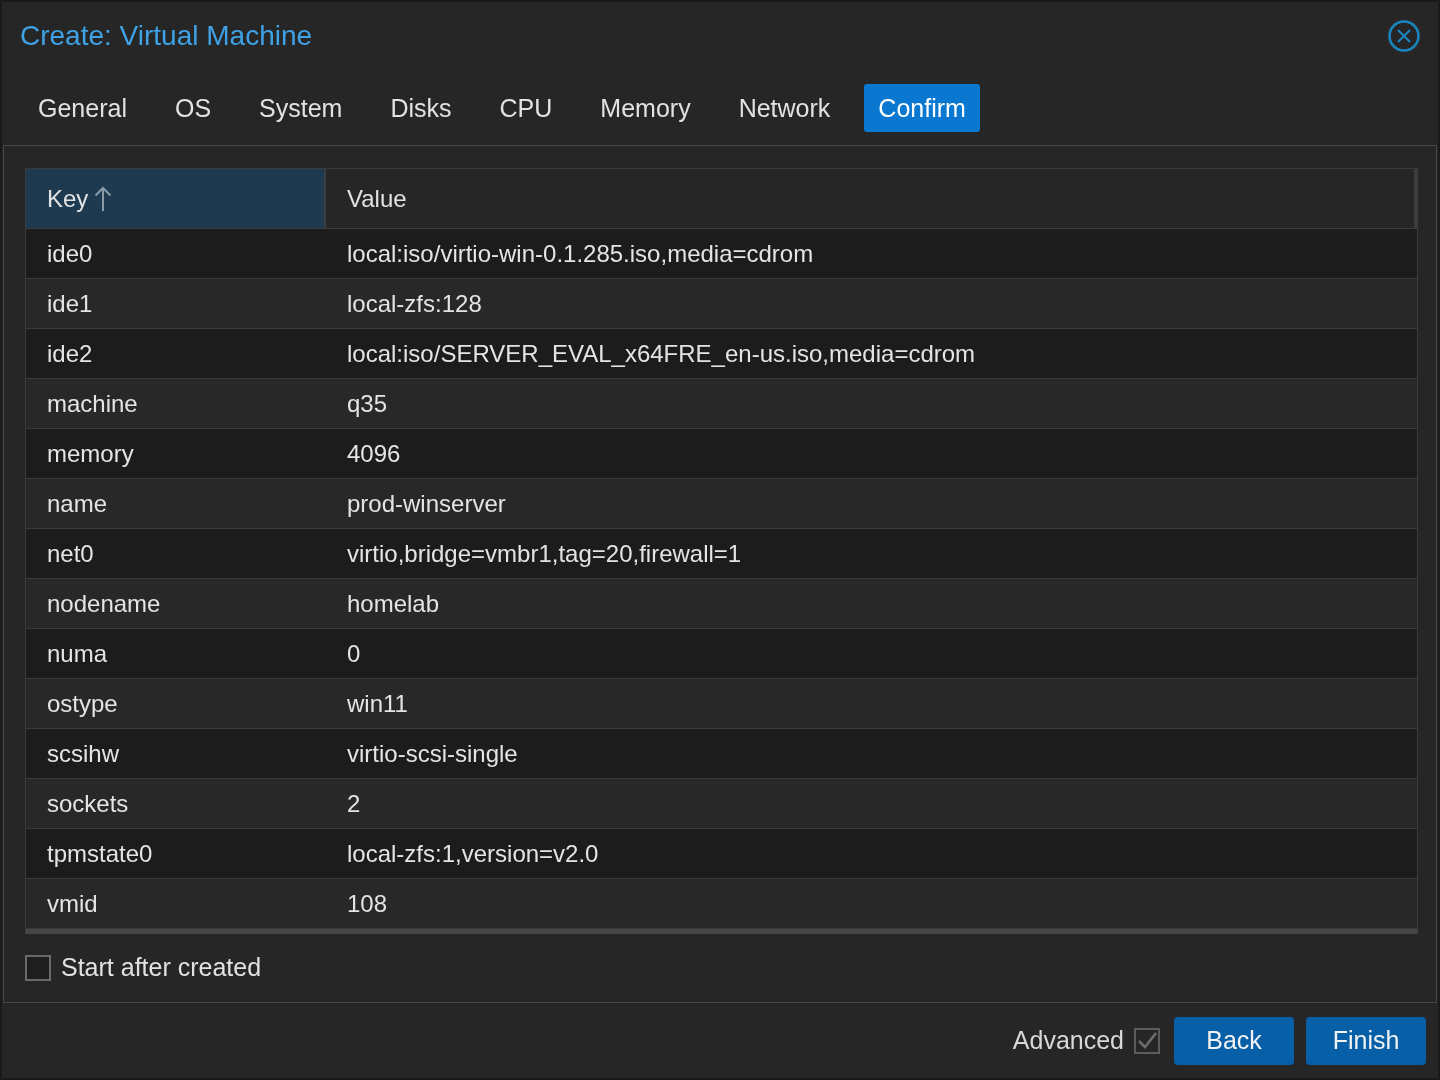  Describe the element at coordinates (661, 353) in the screenshot. I see `table-cell-text: local:iso/SERVER_EVAL_x64FRE_en-us.iso,media=cdrom` at that location.